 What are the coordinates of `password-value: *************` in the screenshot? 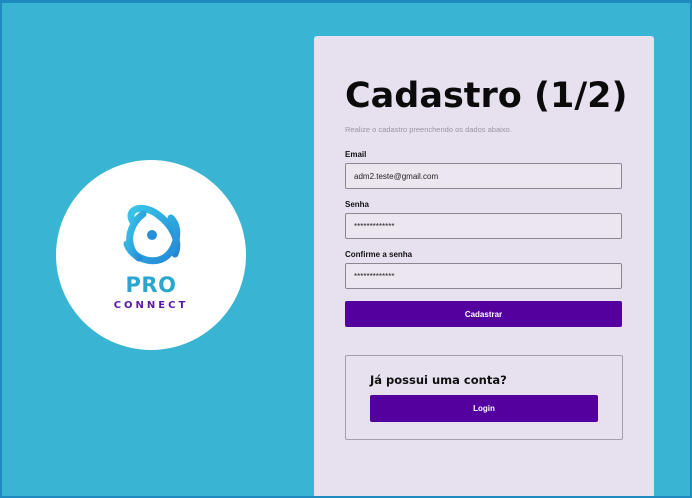 It's located at (374, 226).